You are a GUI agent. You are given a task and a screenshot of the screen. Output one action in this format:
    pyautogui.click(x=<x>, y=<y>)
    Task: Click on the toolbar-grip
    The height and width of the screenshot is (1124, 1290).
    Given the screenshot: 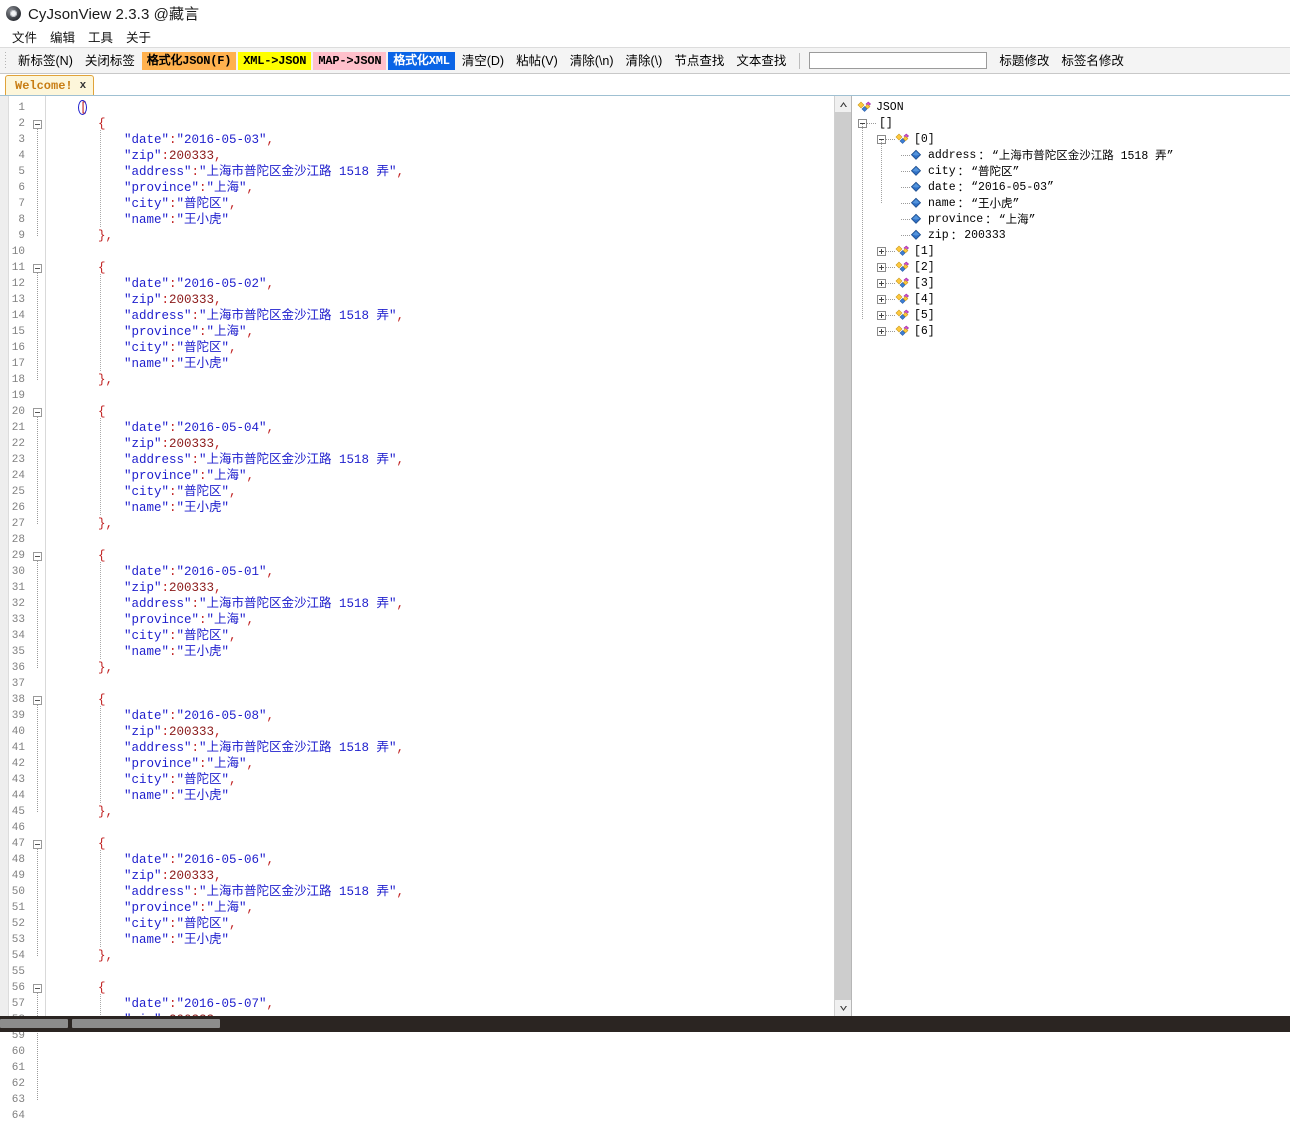 What is the action you would take?
    pyautogui.click(x=6, y=60)
    